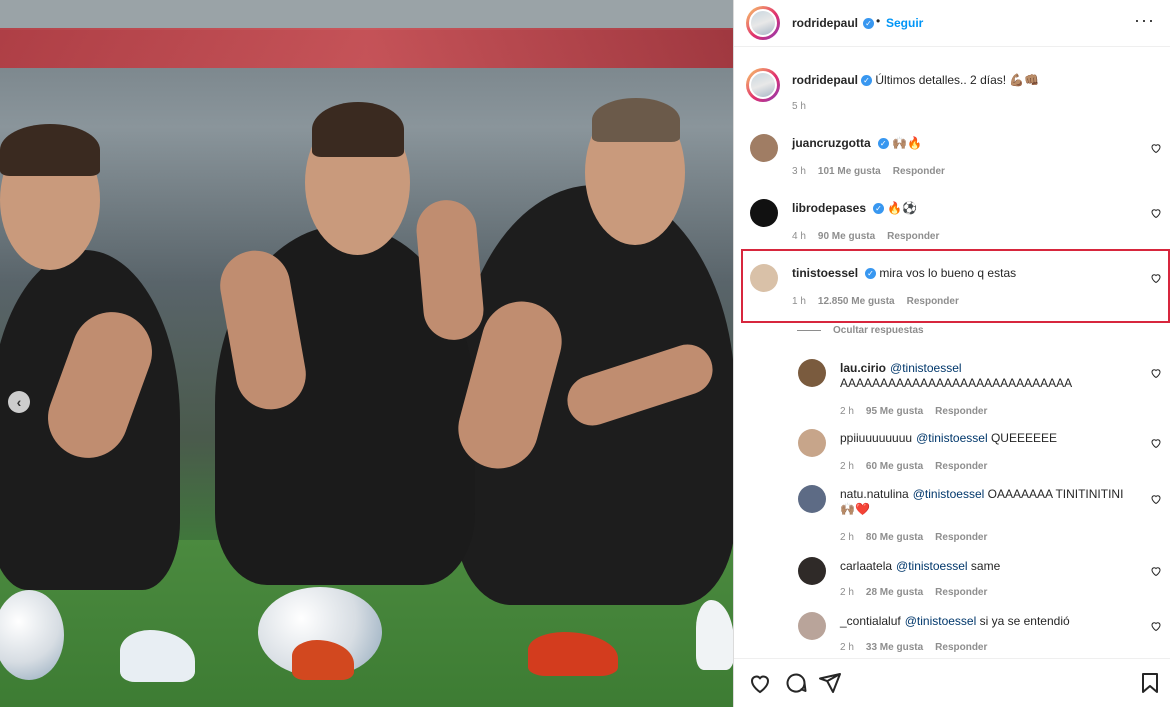  What do you see at coordinates (855, 509) in the screenshot?
I see `reply-body-emoji: 🙌🏽❤️` at bounding box center [855, 509].